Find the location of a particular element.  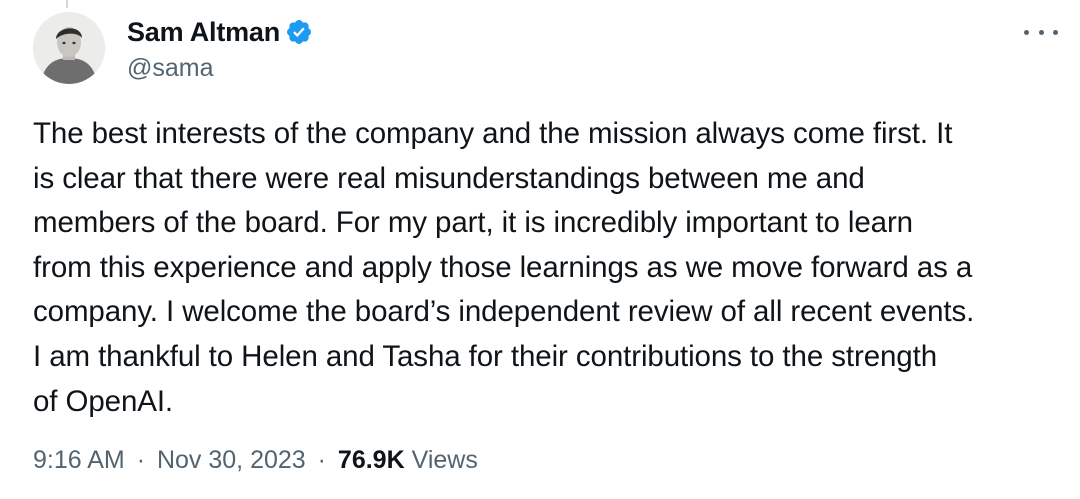

more-options-button is located at coordinates (1041, 32).